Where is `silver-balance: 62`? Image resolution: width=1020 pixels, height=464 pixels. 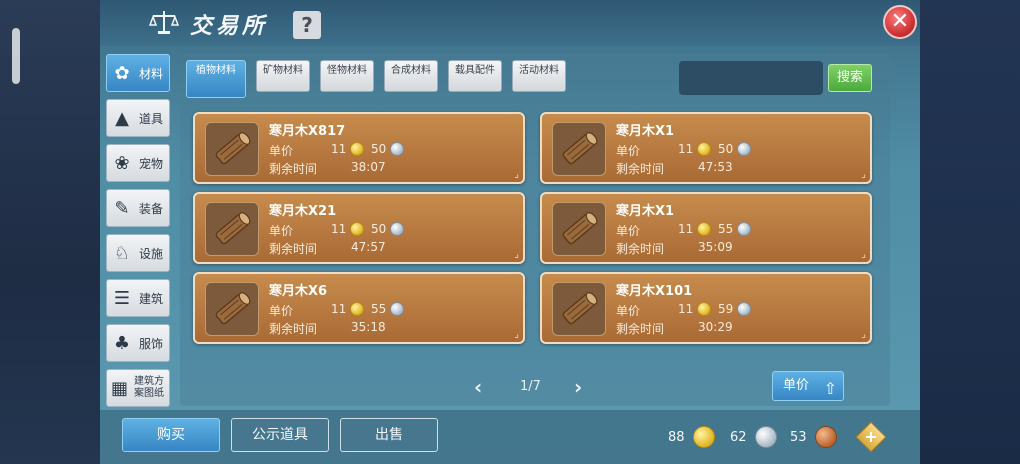
silver-balance: 62 is located at coordinates (753, 437).